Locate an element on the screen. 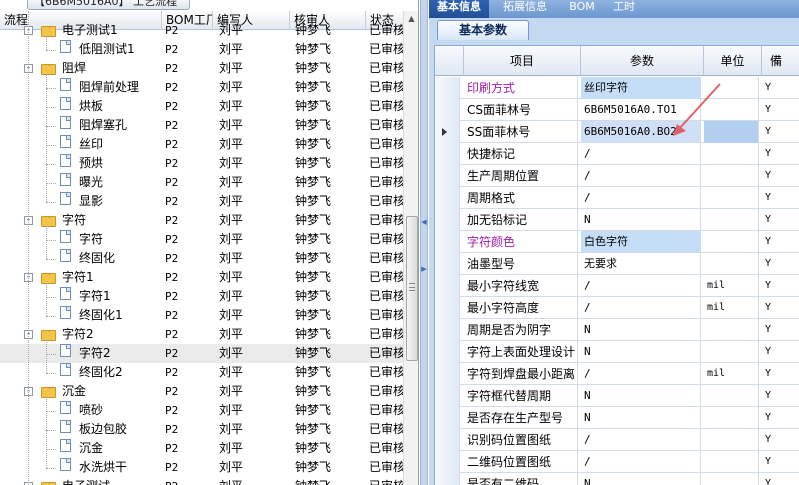  tree-node-label: 曝光 is located at coordinates (120, 182).